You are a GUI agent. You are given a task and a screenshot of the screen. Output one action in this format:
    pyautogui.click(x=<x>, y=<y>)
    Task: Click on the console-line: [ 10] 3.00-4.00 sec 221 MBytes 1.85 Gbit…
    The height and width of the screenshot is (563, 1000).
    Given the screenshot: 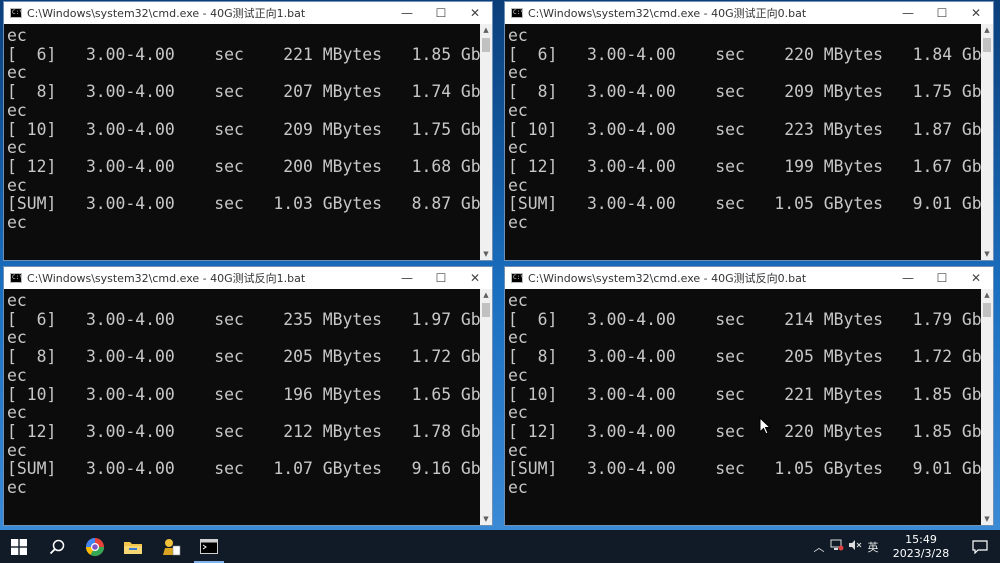 What is the action you would take?
    pyautogui.click(x=745, y=394)
    